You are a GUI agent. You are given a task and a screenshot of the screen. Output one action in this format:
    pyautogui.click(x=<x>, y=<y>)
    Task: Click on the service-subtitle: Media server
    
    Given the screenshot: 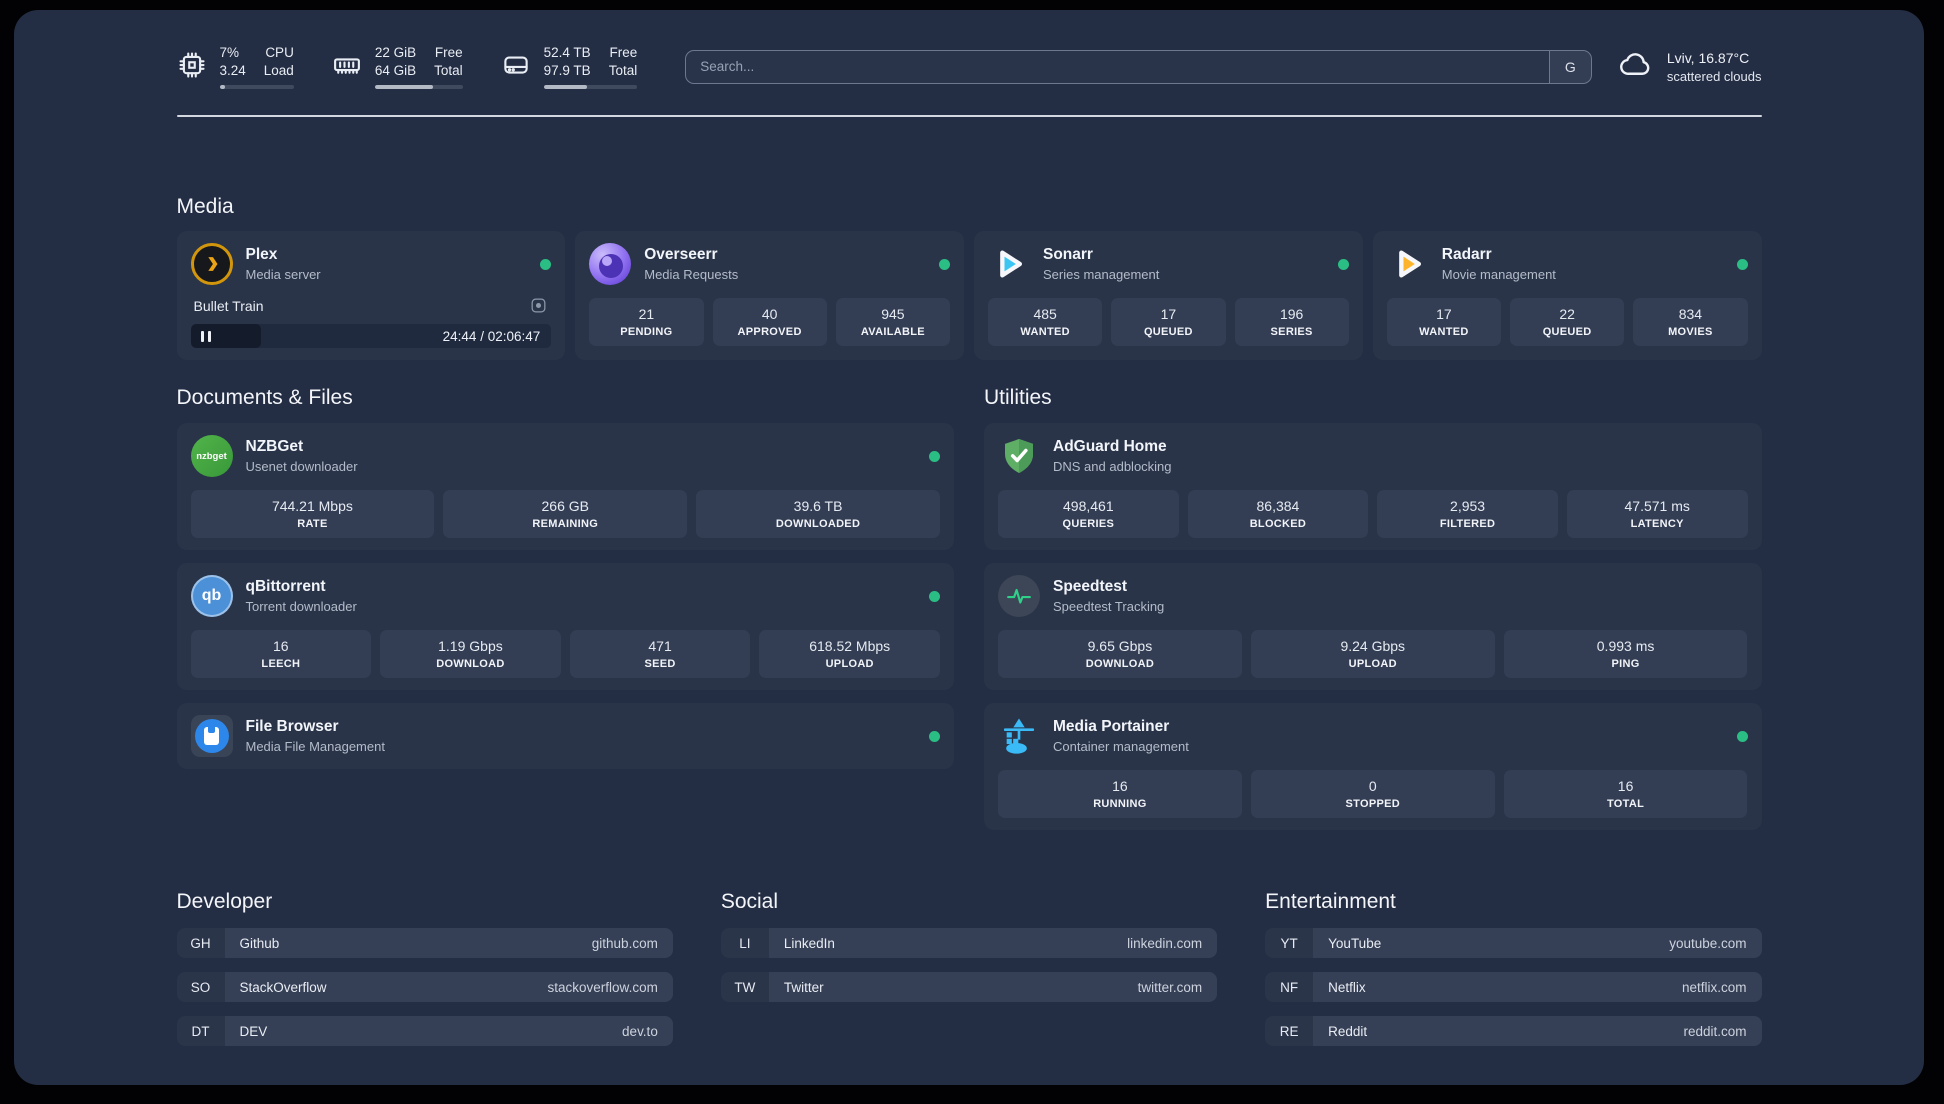 What is the action you would take?
    pyautogui.click(x=283, y=274)
    